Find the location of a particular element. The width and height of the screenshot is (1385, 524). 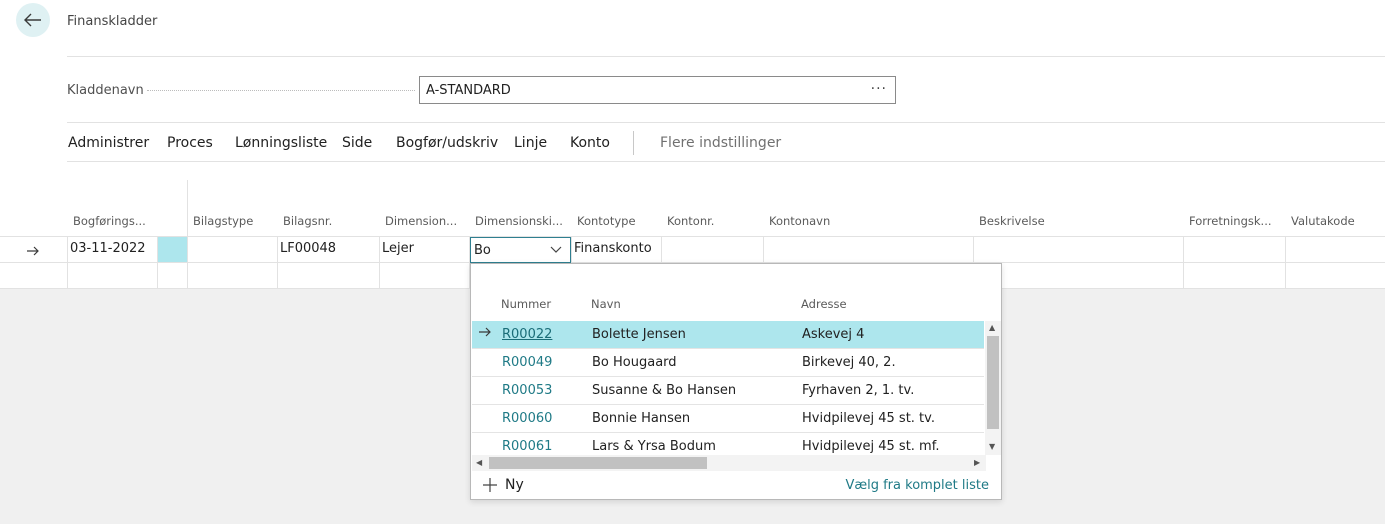

cell-highlight is located at coordinates (172, 249).